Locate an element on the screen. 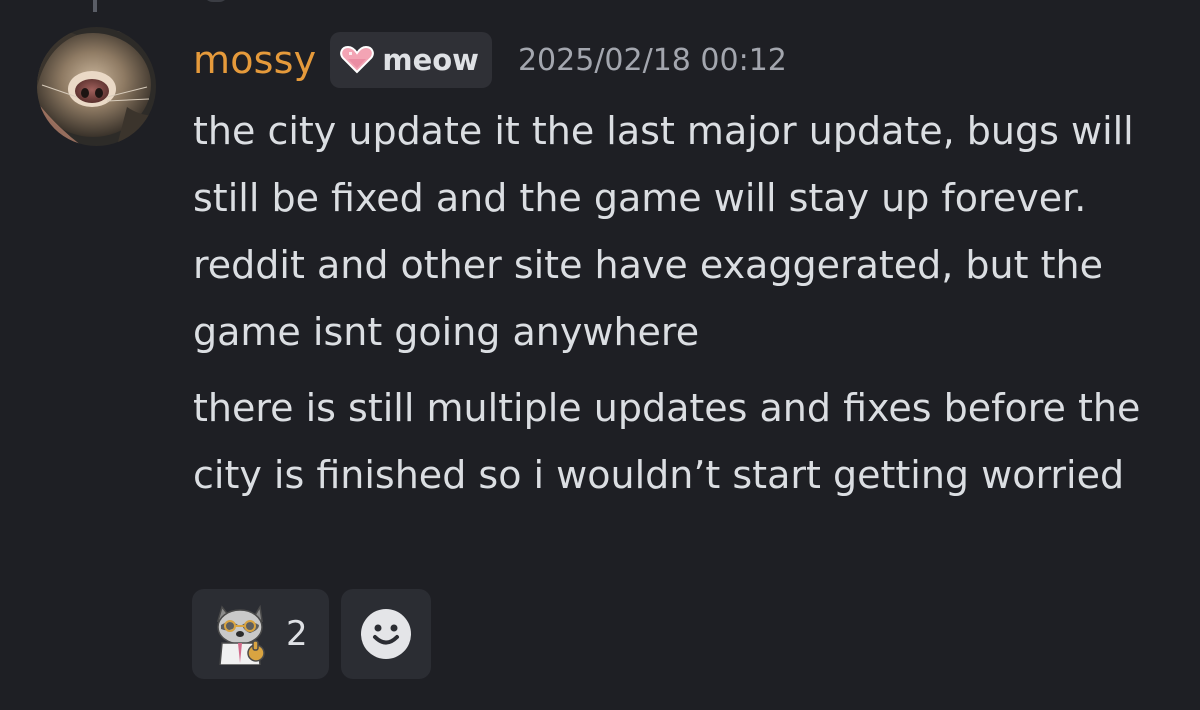  previous-message-edge is located at coordinates (216, 1).